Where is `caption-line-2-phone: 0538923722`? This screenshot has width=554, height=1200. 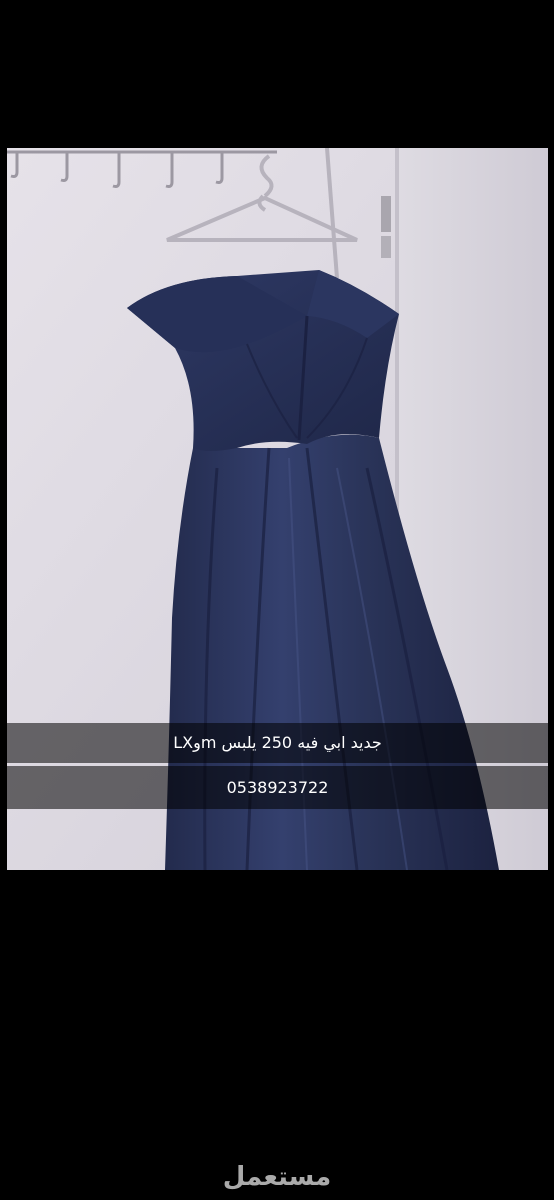
caption-line-2-phone: 0538923722 is located at coordinates (277, 787).